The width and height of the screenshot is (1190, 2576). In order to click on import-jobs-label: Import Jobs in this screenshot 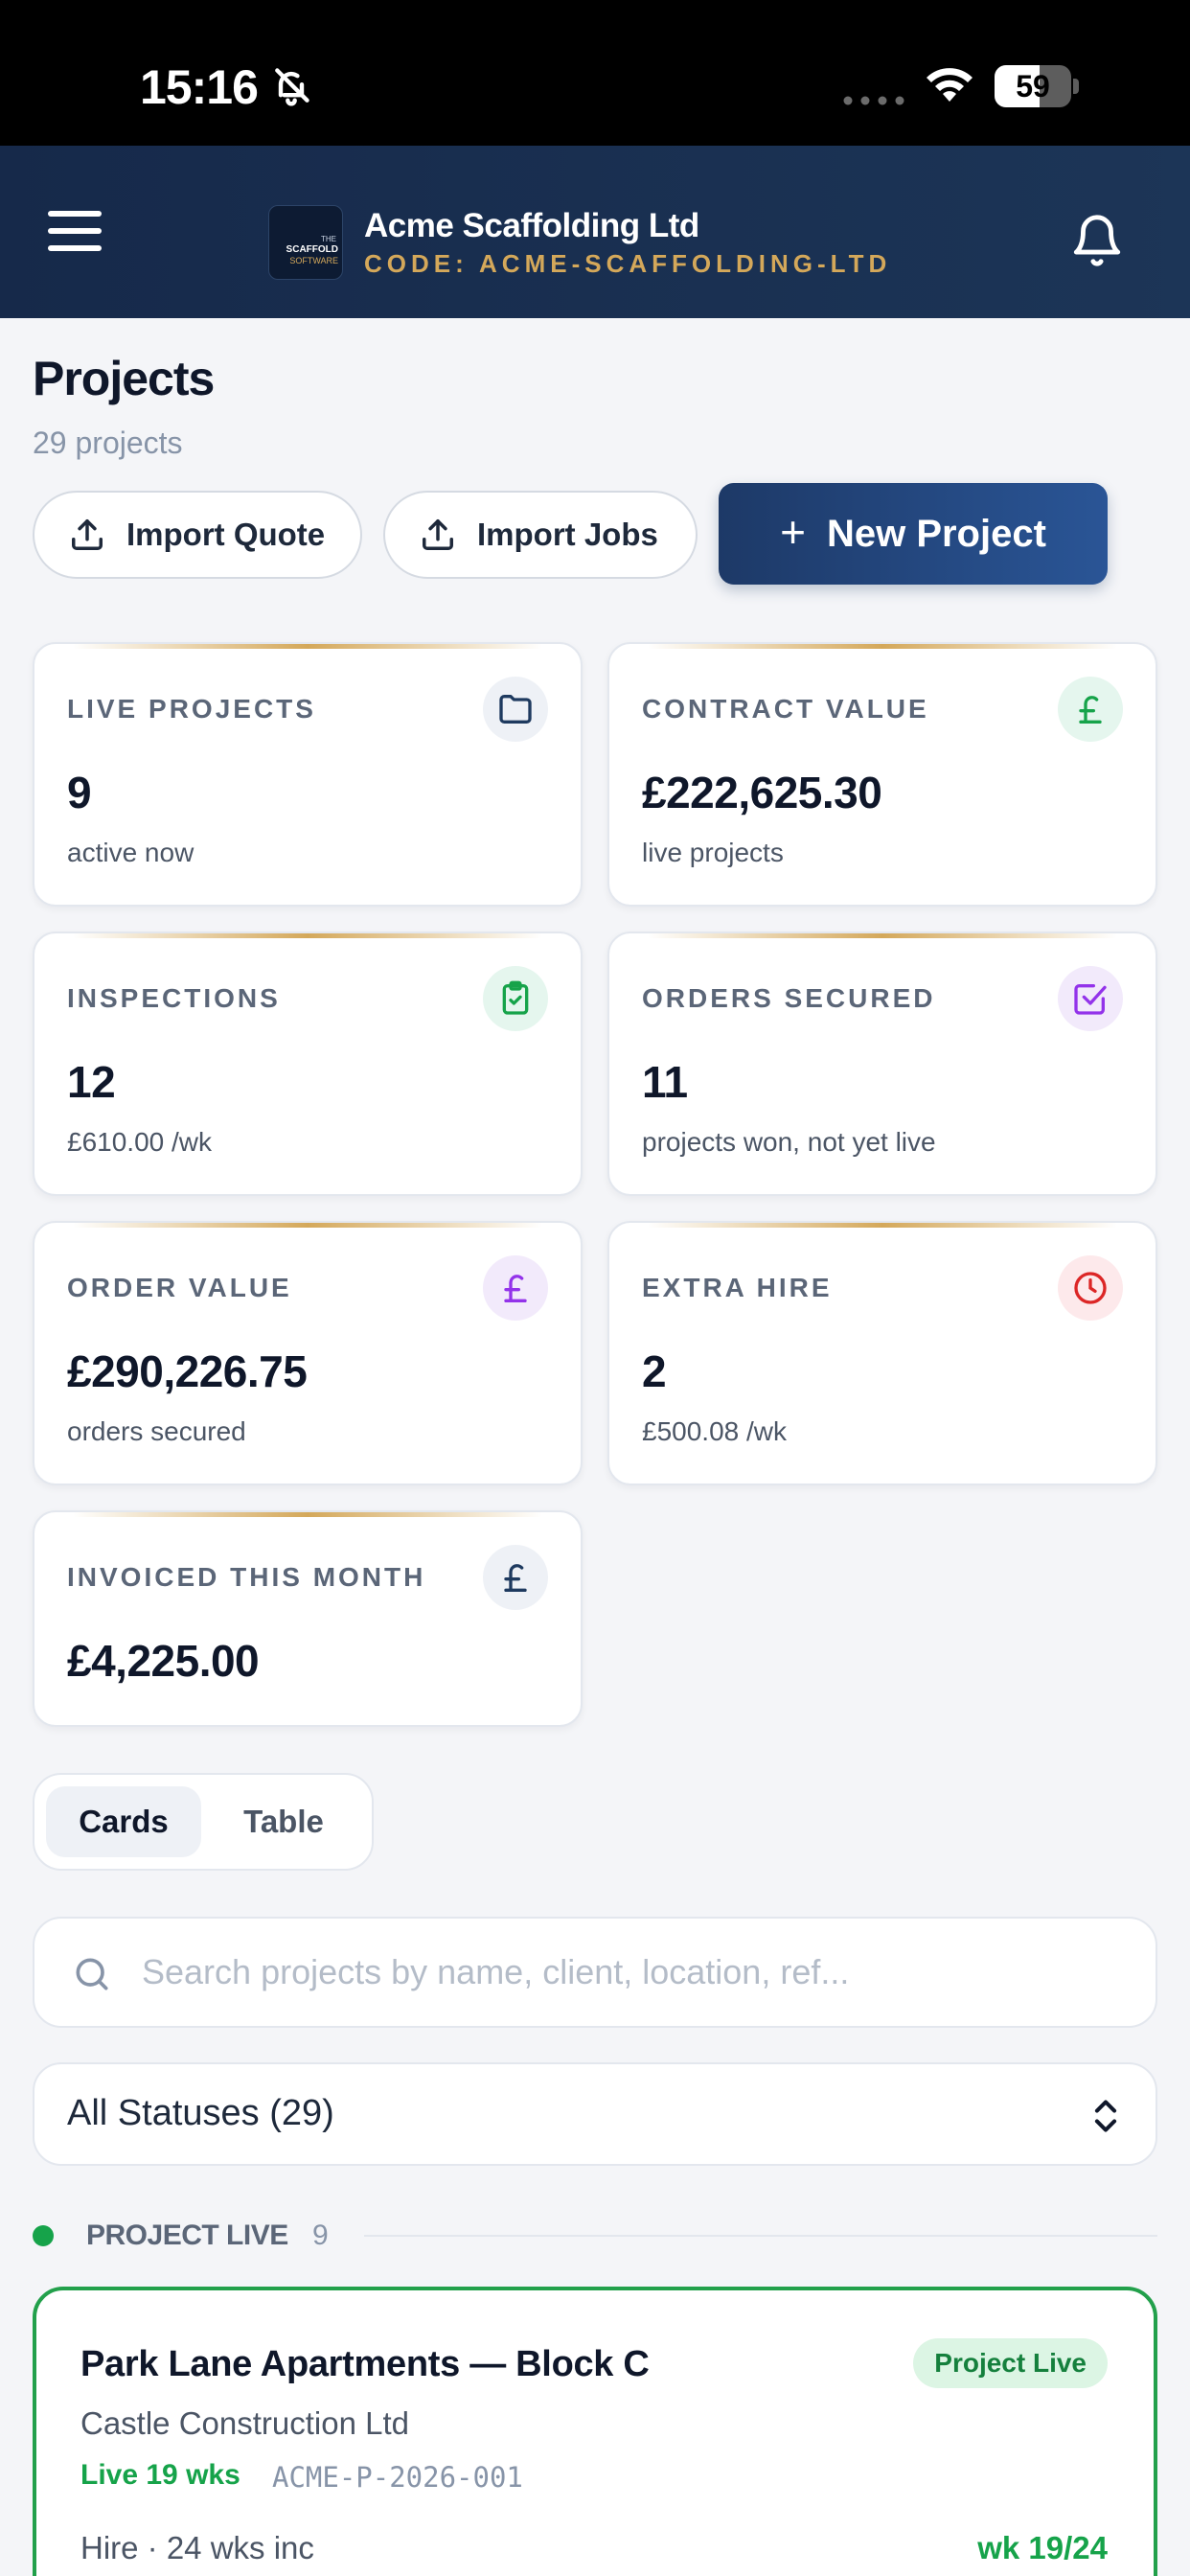, I will do `click(568, 534)`.